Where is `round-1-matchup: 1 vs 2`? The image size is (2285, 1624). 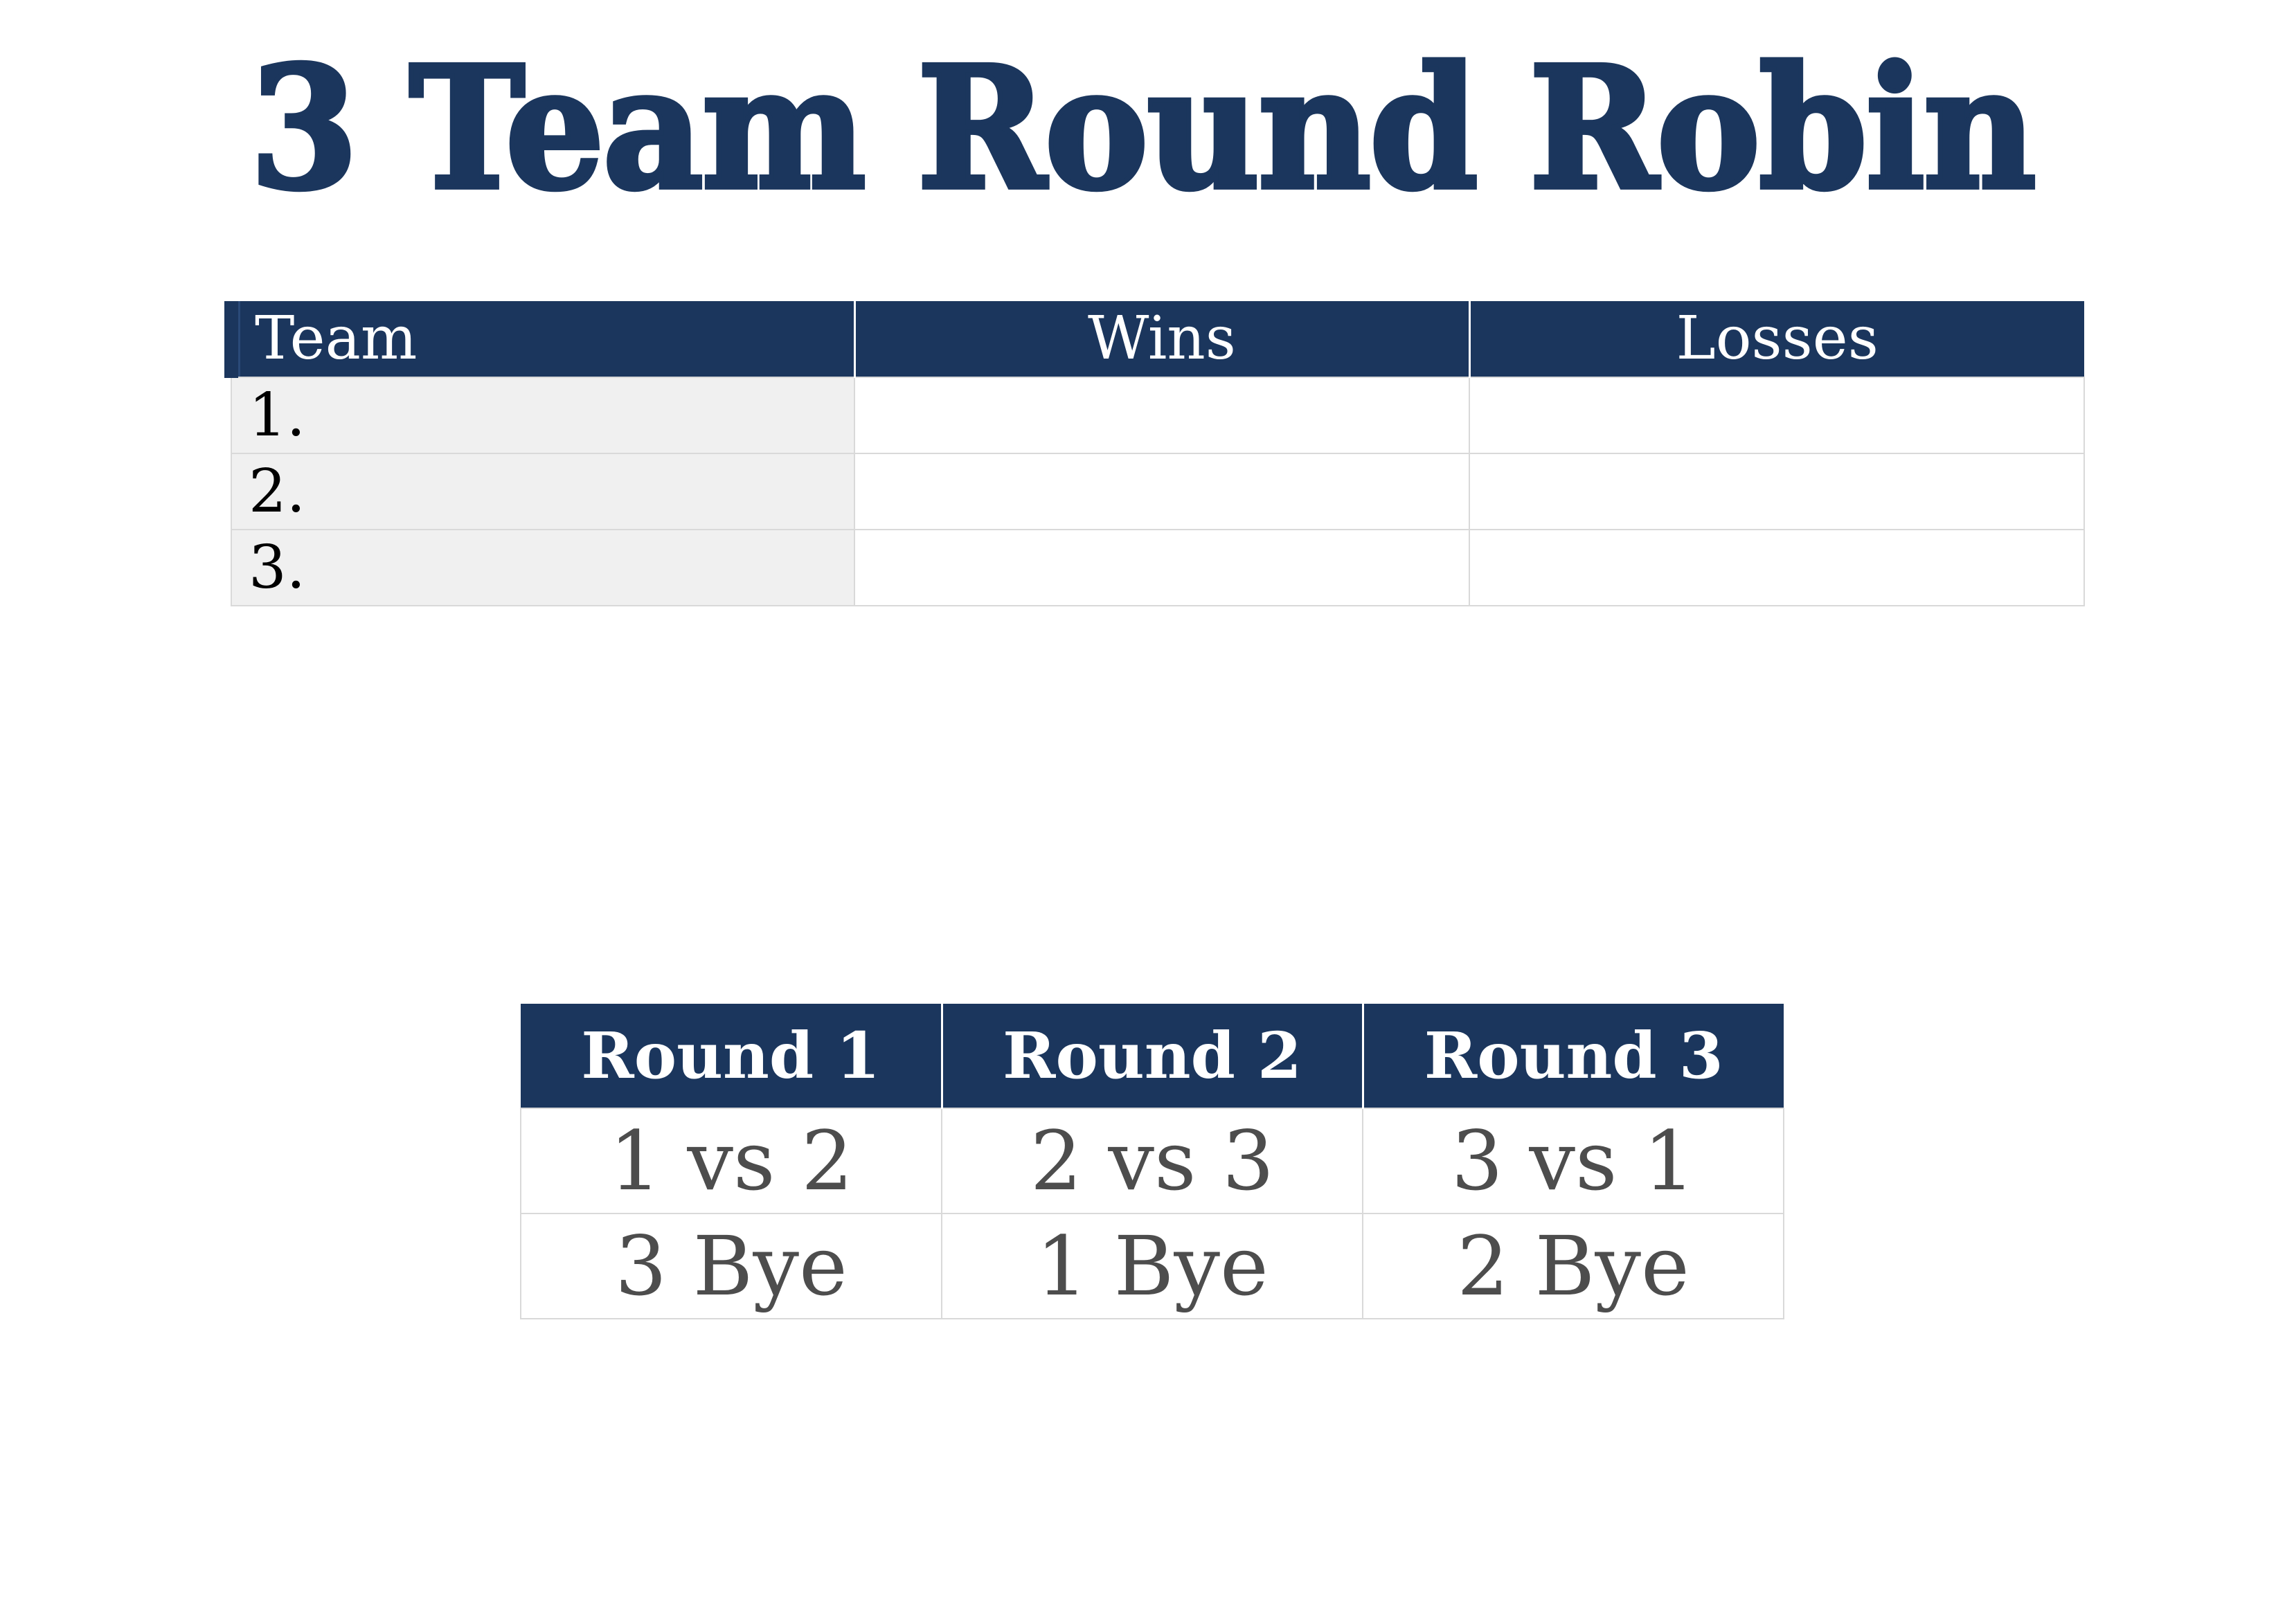
round-1-matchup: 1 vs 2 is located at coordinates (731, 1161).